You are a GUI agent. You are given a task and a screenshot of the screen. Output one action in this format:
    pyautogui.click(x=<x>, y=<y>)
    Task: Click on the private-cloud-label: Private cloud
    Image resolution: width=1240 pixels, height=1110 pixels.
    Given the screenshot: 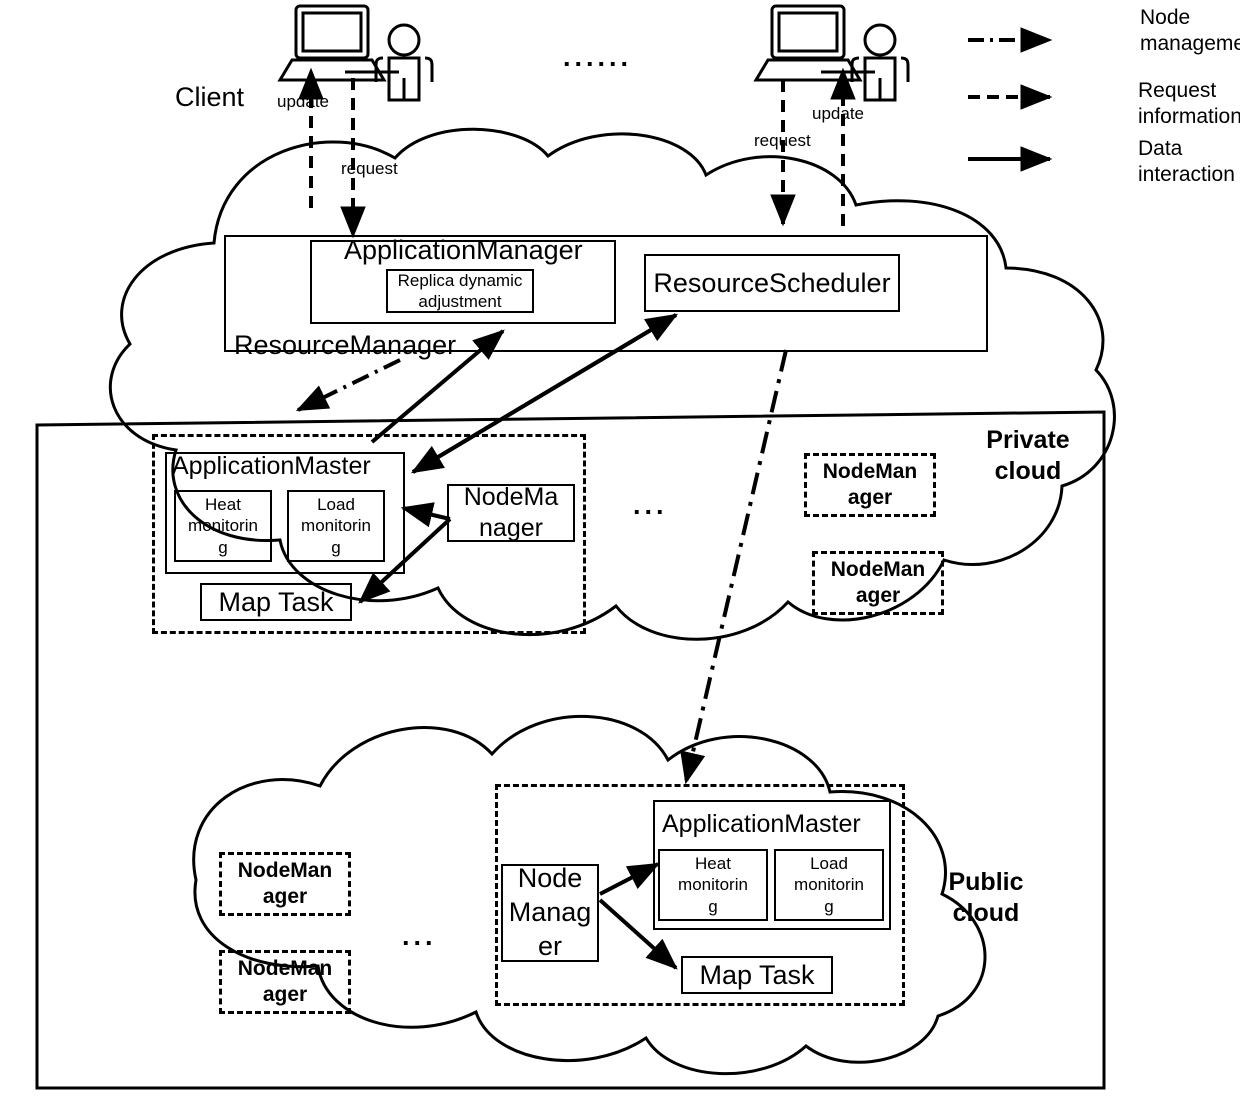 What is the action you would take?
    pyautogui.click(x=1028, y=456)
    